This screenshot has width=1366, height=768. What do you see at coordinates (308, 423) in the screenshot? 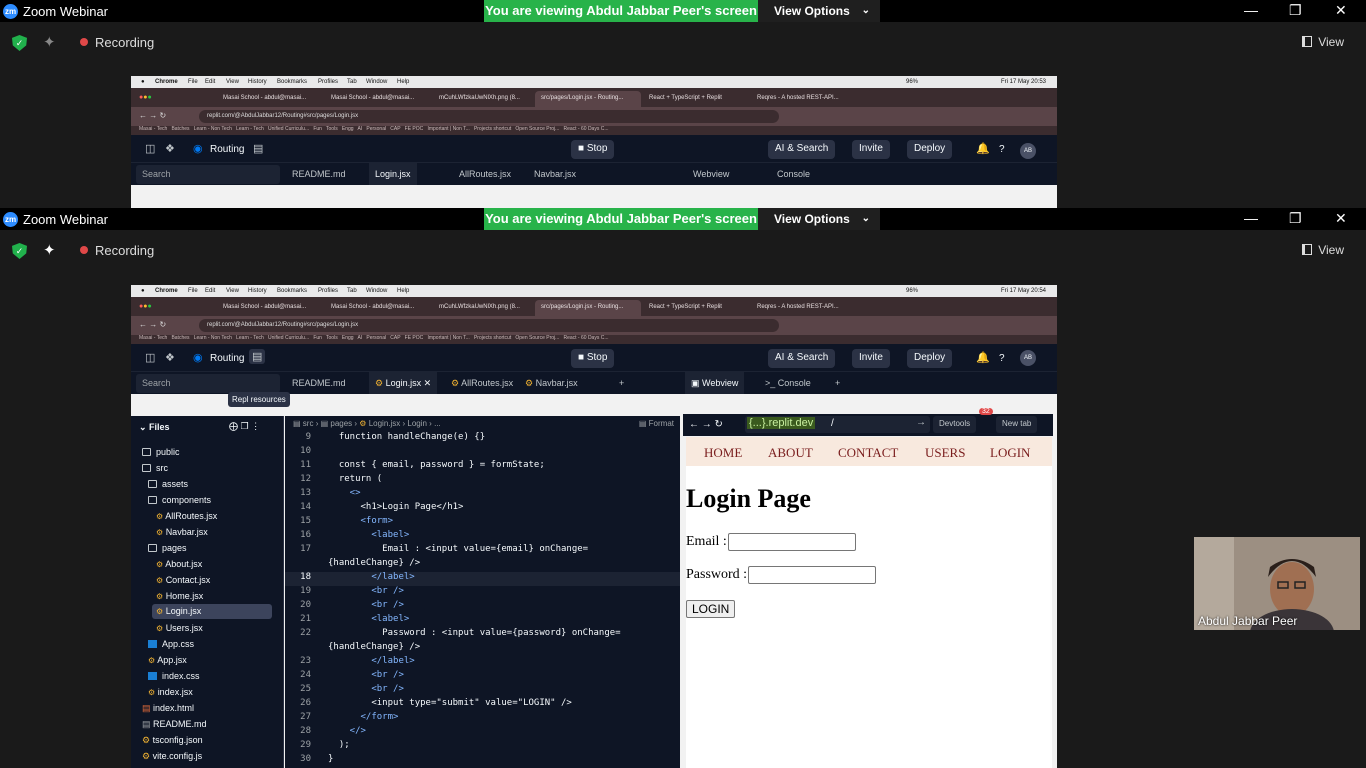
I see `breadcrumb-item: src` at bounding box center [308, 423].